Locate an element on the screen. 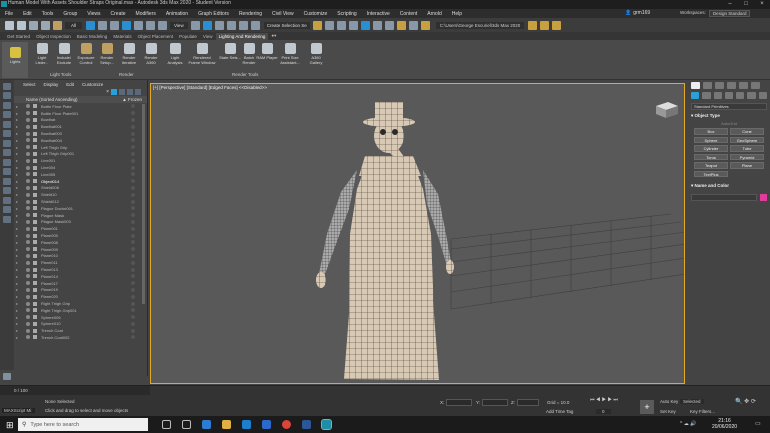 Image resolution: width=770 pixels, height=433 pixels. move-icon is located at coordinates (126, 25).